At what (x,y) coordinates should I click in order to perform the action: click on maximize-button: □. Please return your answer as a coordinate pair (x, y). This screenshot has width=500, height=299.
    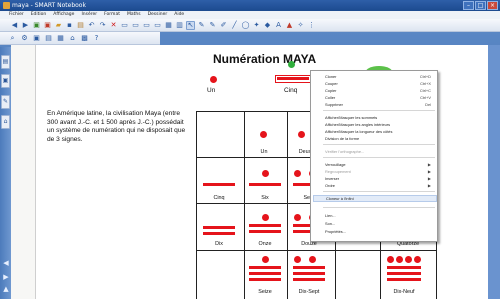
    Looking at the image, I should click on (480, 5).